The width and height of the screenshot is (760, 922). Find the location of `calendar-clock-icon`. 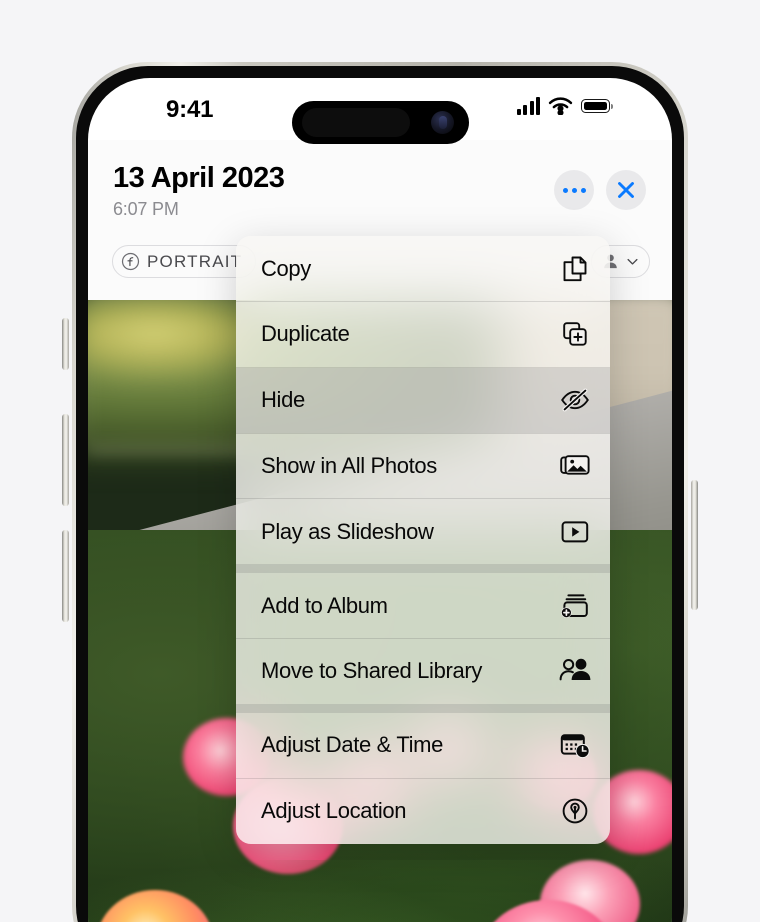

calendar-clock-icon is located at coordinates (575, 745).